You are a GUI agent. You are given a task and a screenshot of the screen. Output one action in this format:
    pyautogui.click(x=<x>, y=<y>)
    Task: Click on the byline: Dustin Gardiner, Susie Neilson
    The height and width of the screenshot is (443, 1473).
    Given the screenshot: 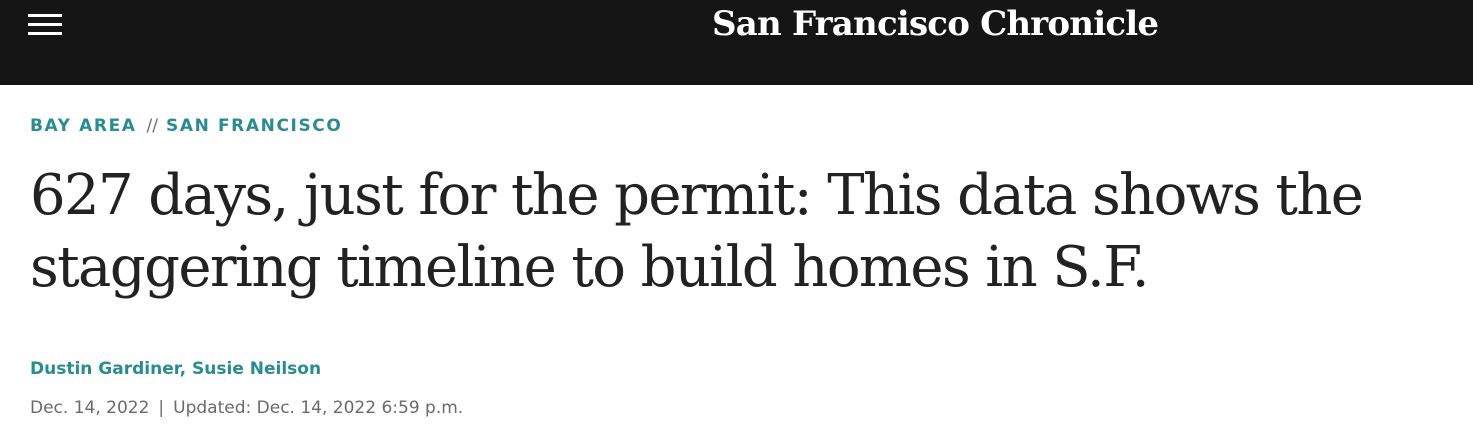 What is the action you would take?
    pyautogui.click(x=175, y=369)
    